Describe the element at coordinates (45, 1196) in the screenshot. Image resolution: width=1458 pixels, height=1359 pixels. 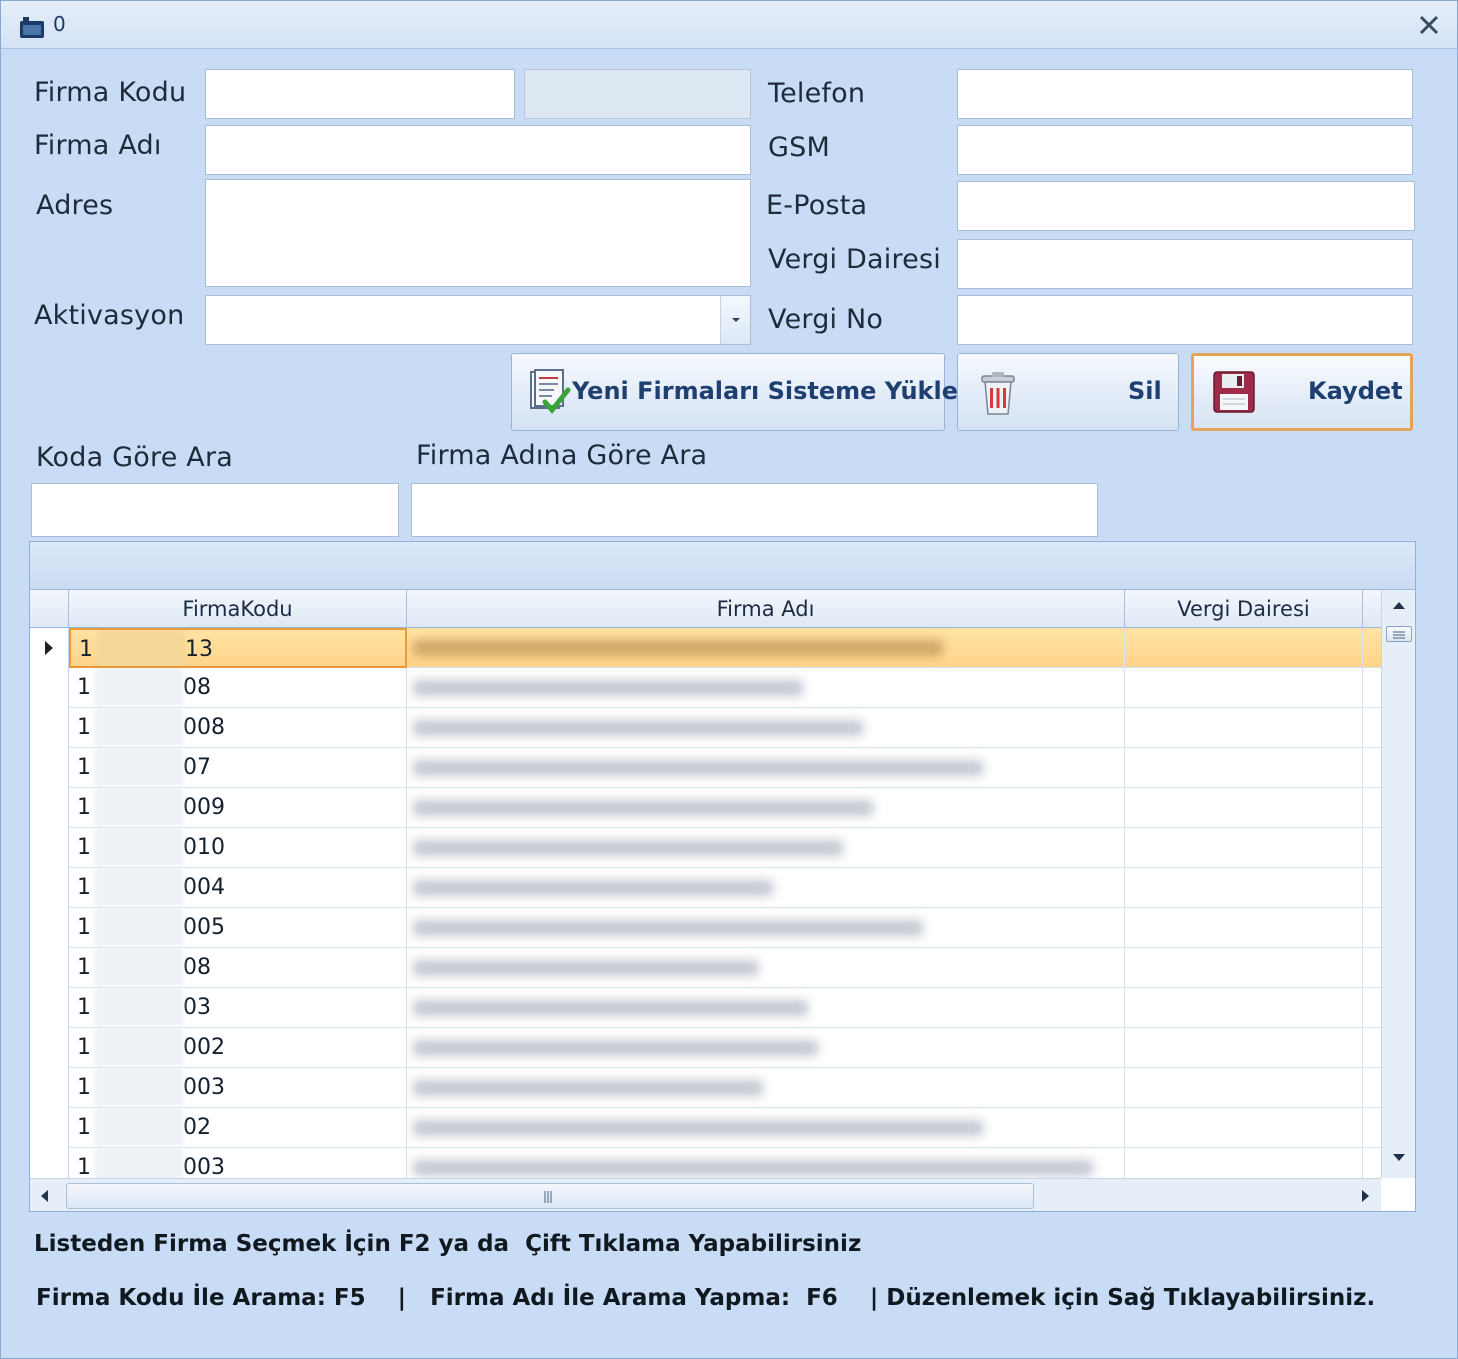
I see `scroll-left-icon` at that location.